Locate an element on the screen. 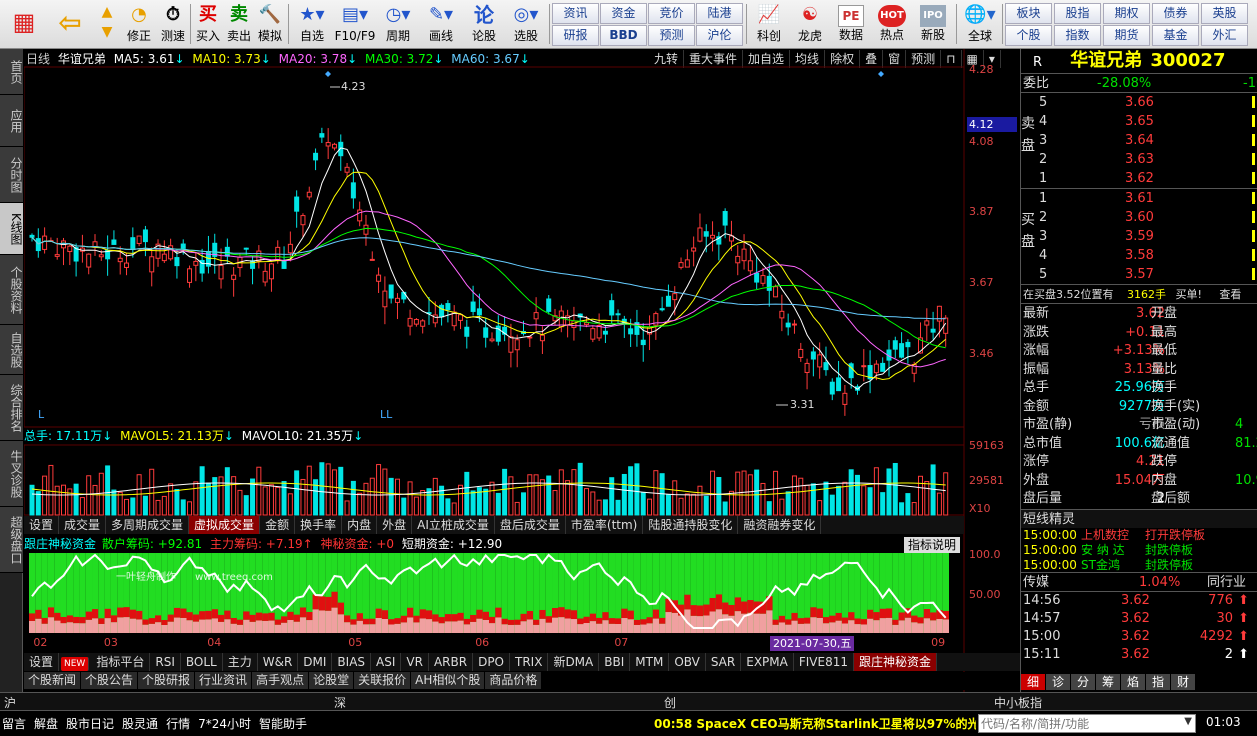  news-ticker: 00:58 SpaceX CEO马斯克称Starlink卫星将以97%的光 is located at coordinates (815, 723).